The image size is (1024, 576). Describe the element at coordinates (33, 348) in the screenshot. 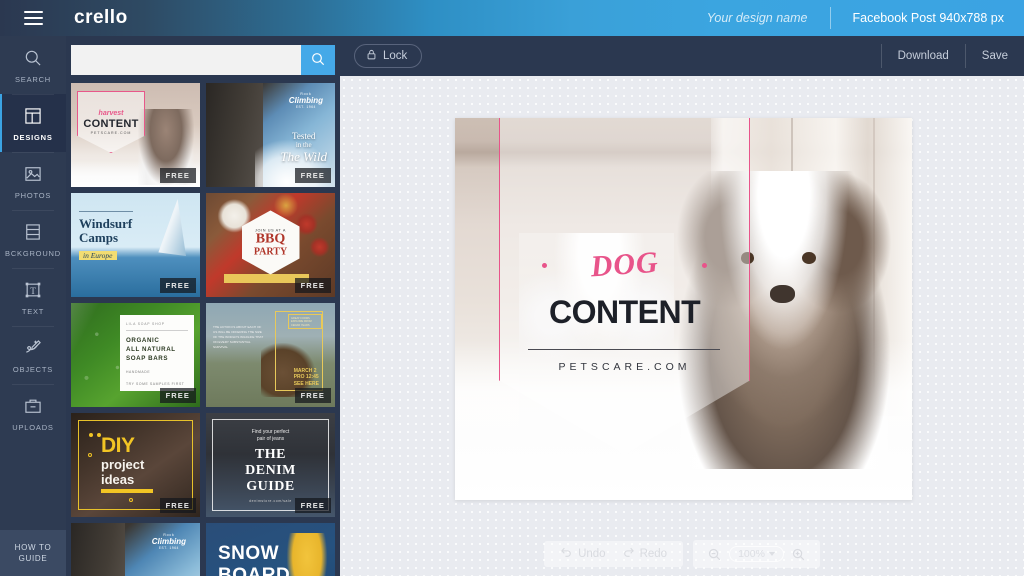

I see `objects-icon` at that location.